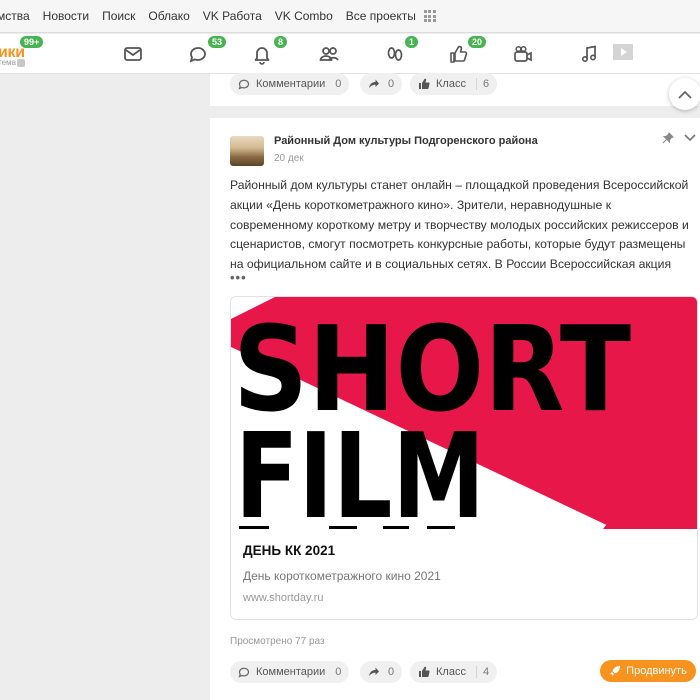 Image resolution: width=700 pixels, height=700 pixels. Describe the element at coordinates (238, 277) in the screenshot. I see `show-more-button: •••` at that location.